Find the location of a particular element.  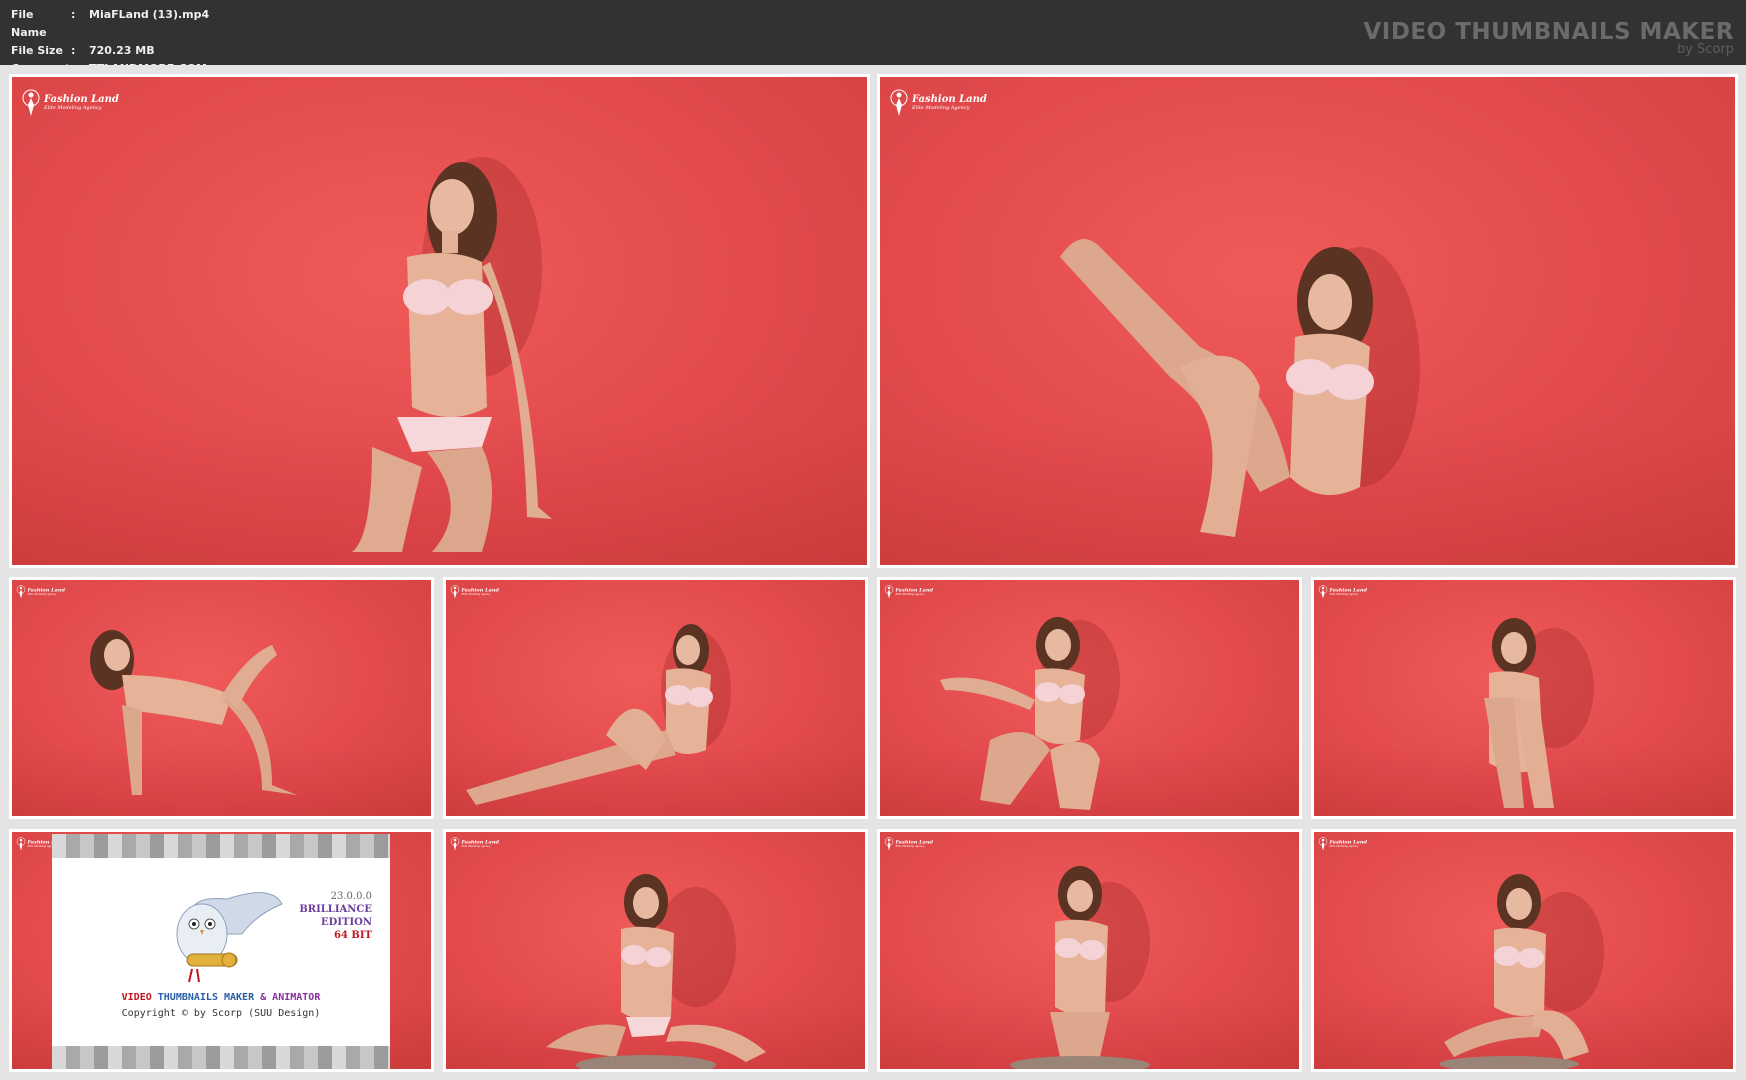

brand-subtitle: by Scorp is located at coordinates (1705, 49).